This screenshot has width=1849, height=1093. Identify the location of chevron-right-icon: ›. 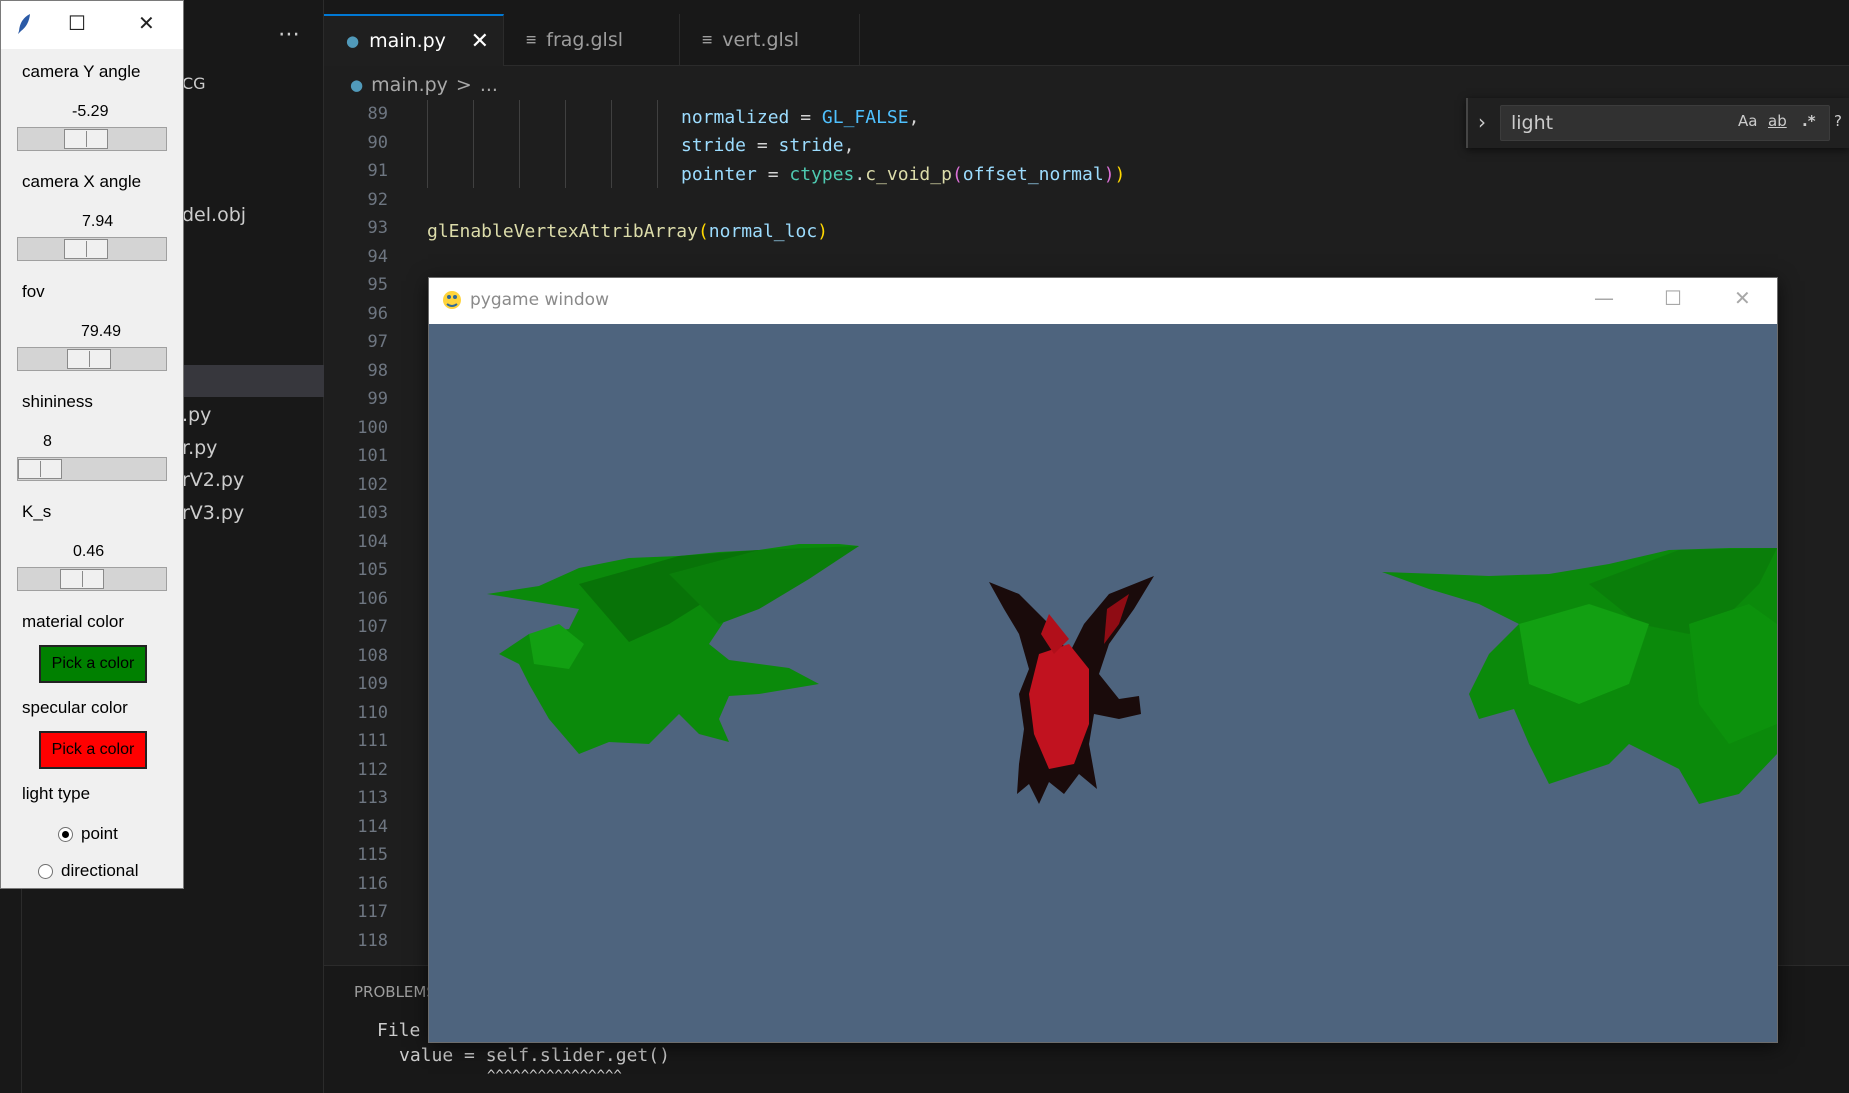
(1482, 122).